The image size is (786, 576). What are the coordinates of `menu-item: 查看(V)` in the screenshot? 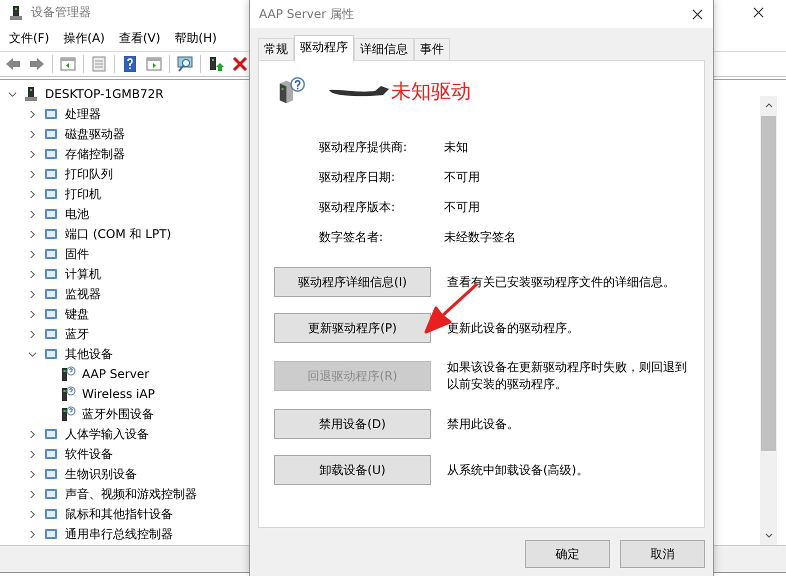 It's located at (139, 38).